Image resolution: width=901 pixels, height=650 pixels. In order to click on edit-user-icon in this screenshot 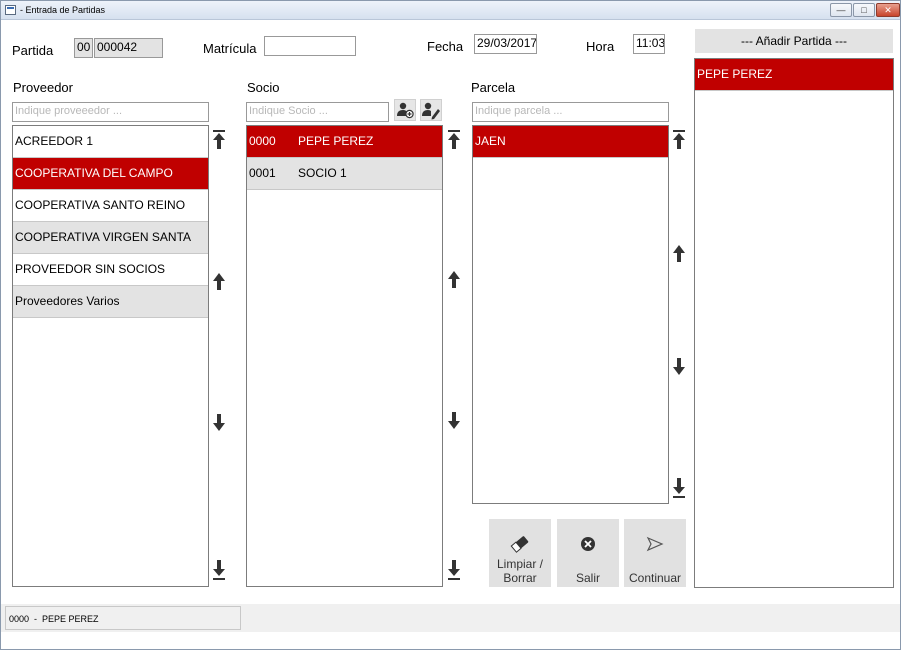, I will do `click(431, 111)`.